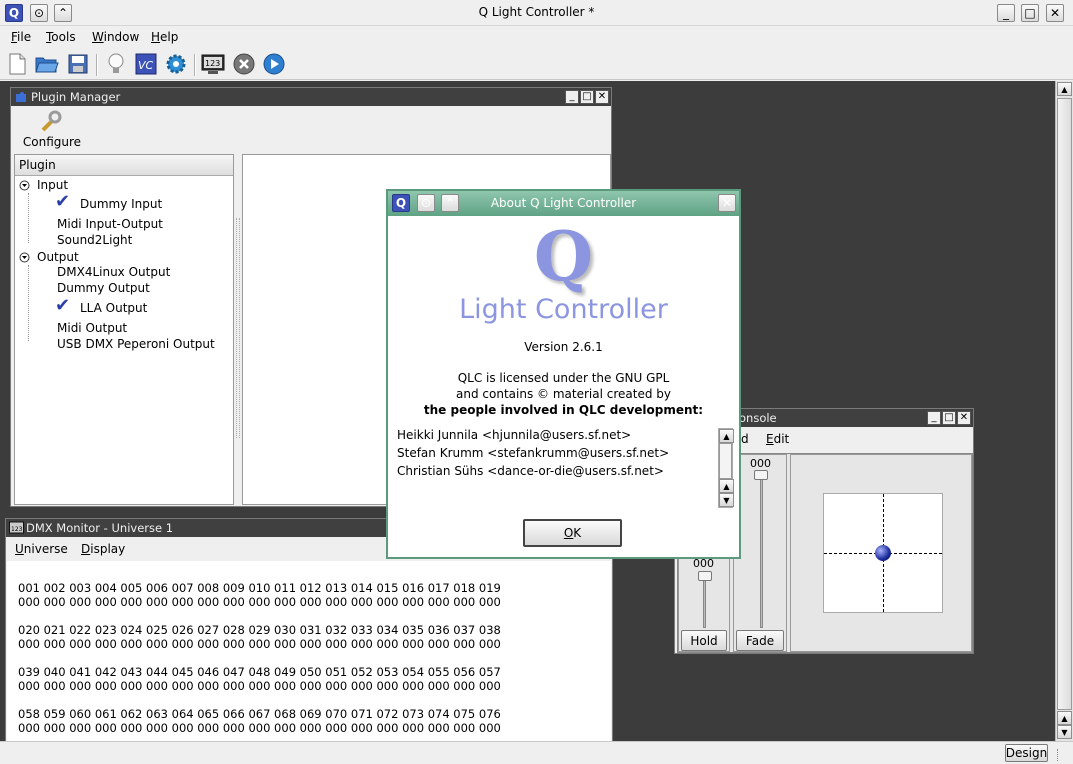 The width and height of the screenshot is (1073, 764). I want to click on size-grip-icon, so click(1063, 755).